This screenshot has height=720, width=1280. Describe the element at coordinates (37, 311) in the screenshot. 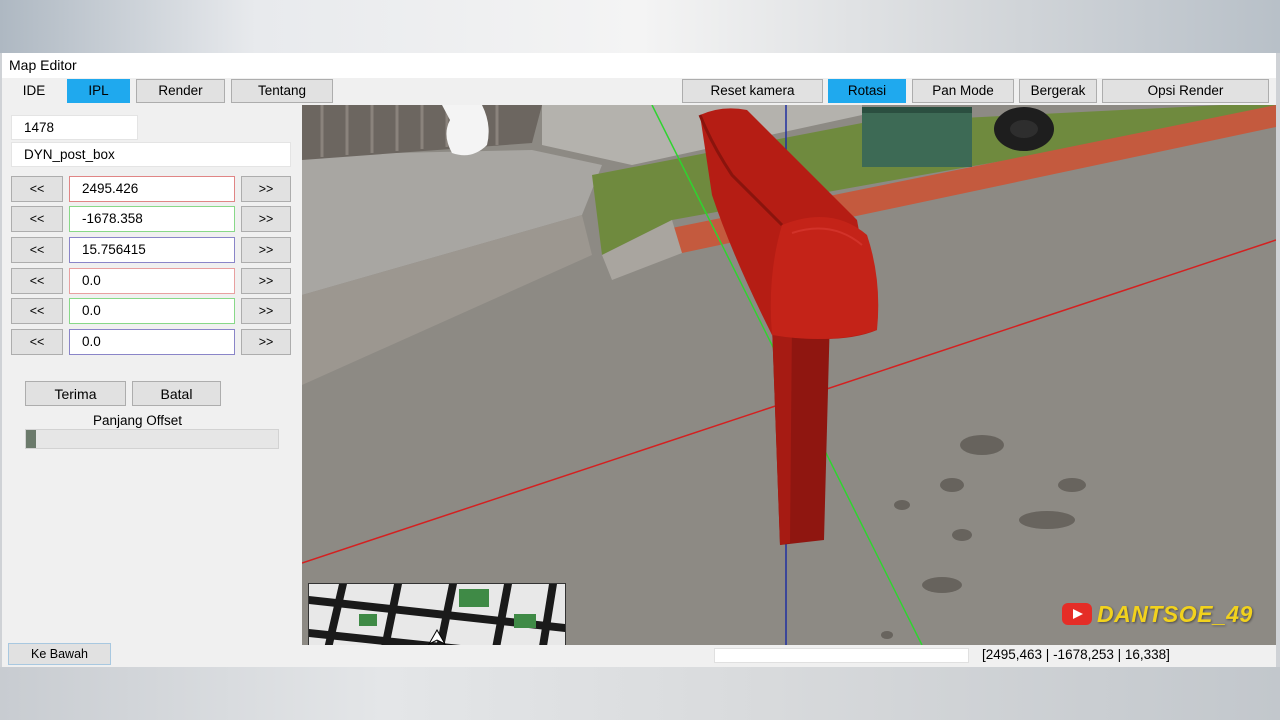

I see `ry-decrement-button: <<` at that location.